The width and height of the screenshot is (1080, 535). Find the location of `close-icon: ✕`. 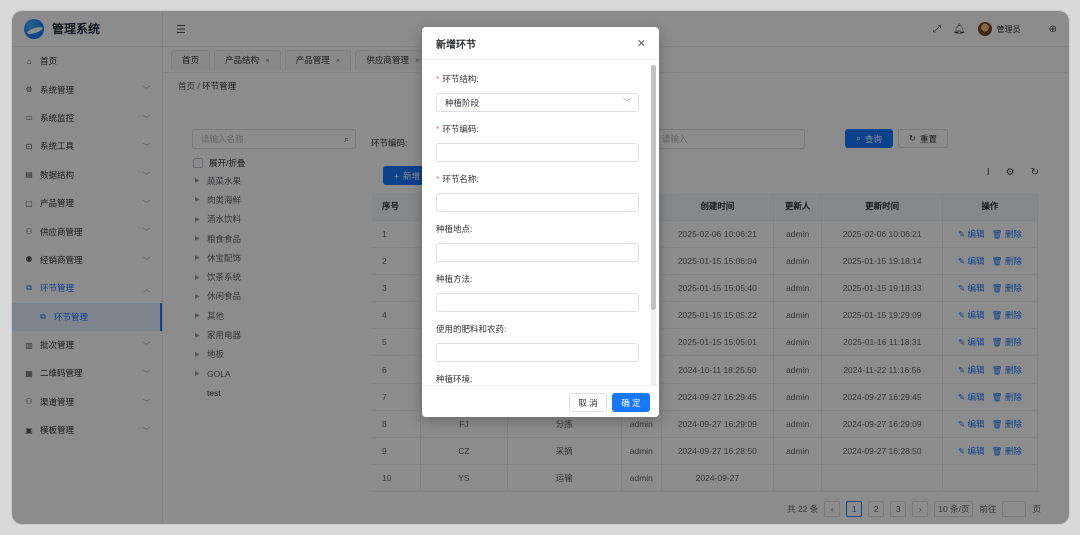

close-icon: ✕ is located at coordinates (641, 43).